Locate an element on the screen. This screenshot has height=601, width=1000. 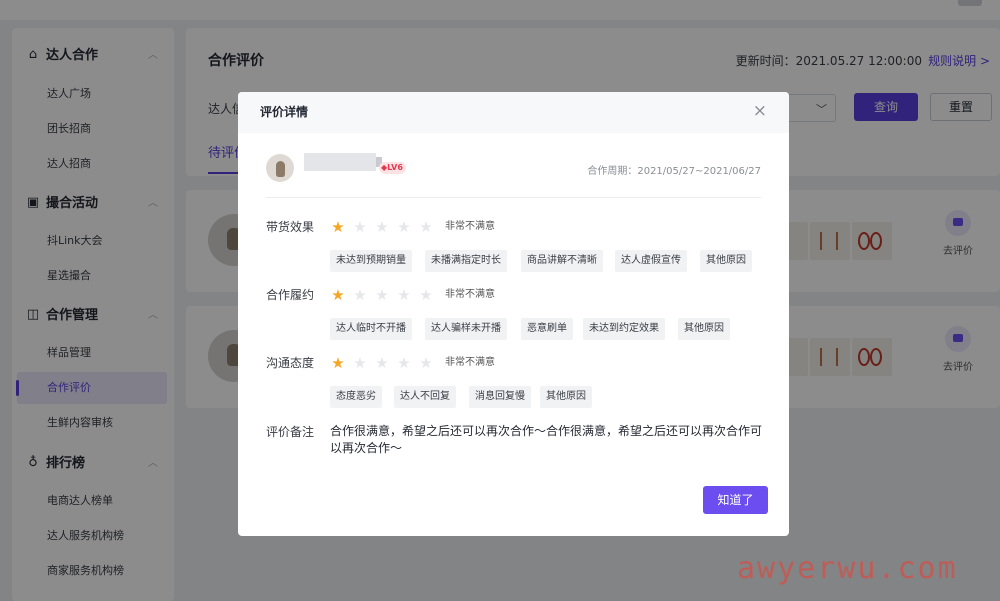
cooperation-period: 合作周期：2021/05/27~2021/06/27 is located at coordinates (674, 171).